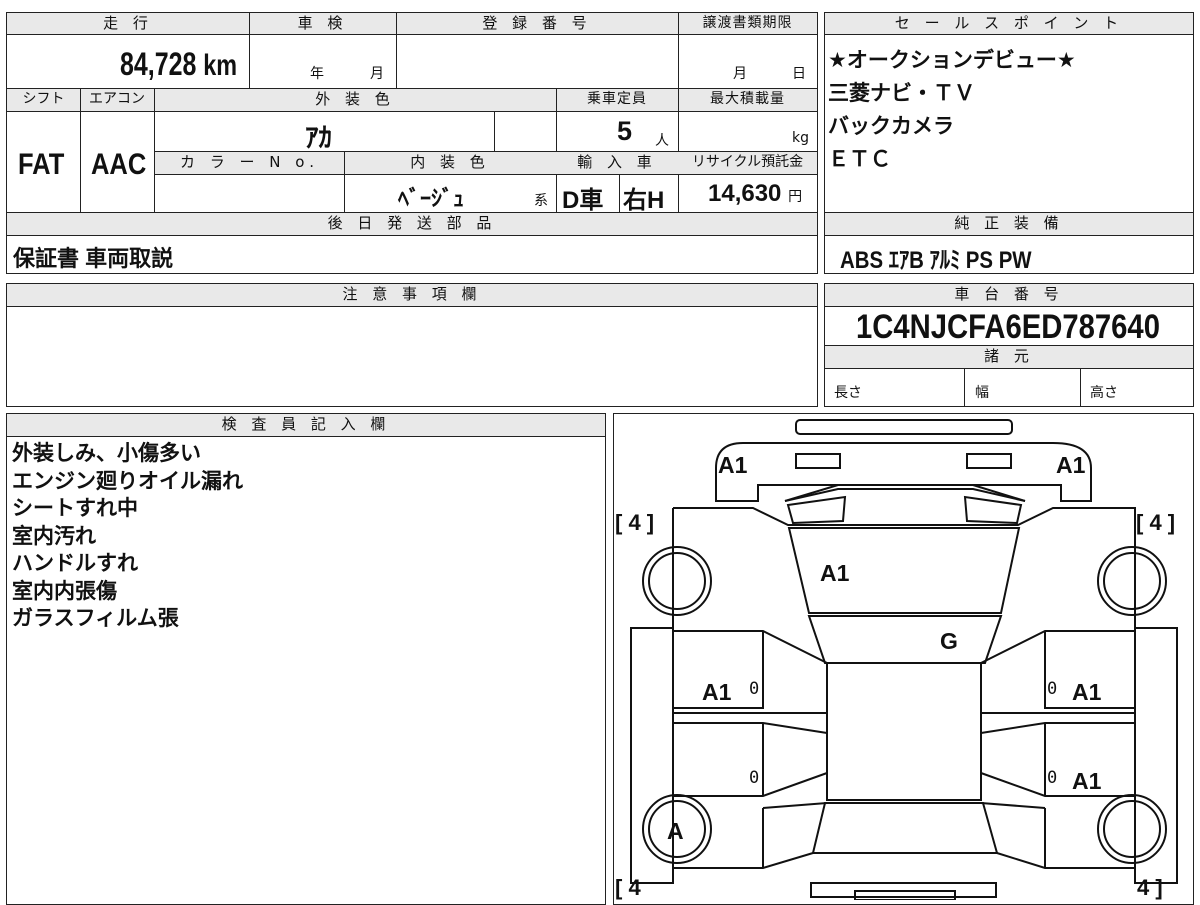 The image size is (1200, 905). What do you see at coordinates (835, 573) in the screenshot?
I see `hood-mark: A1` at bounding box center [835, 573].